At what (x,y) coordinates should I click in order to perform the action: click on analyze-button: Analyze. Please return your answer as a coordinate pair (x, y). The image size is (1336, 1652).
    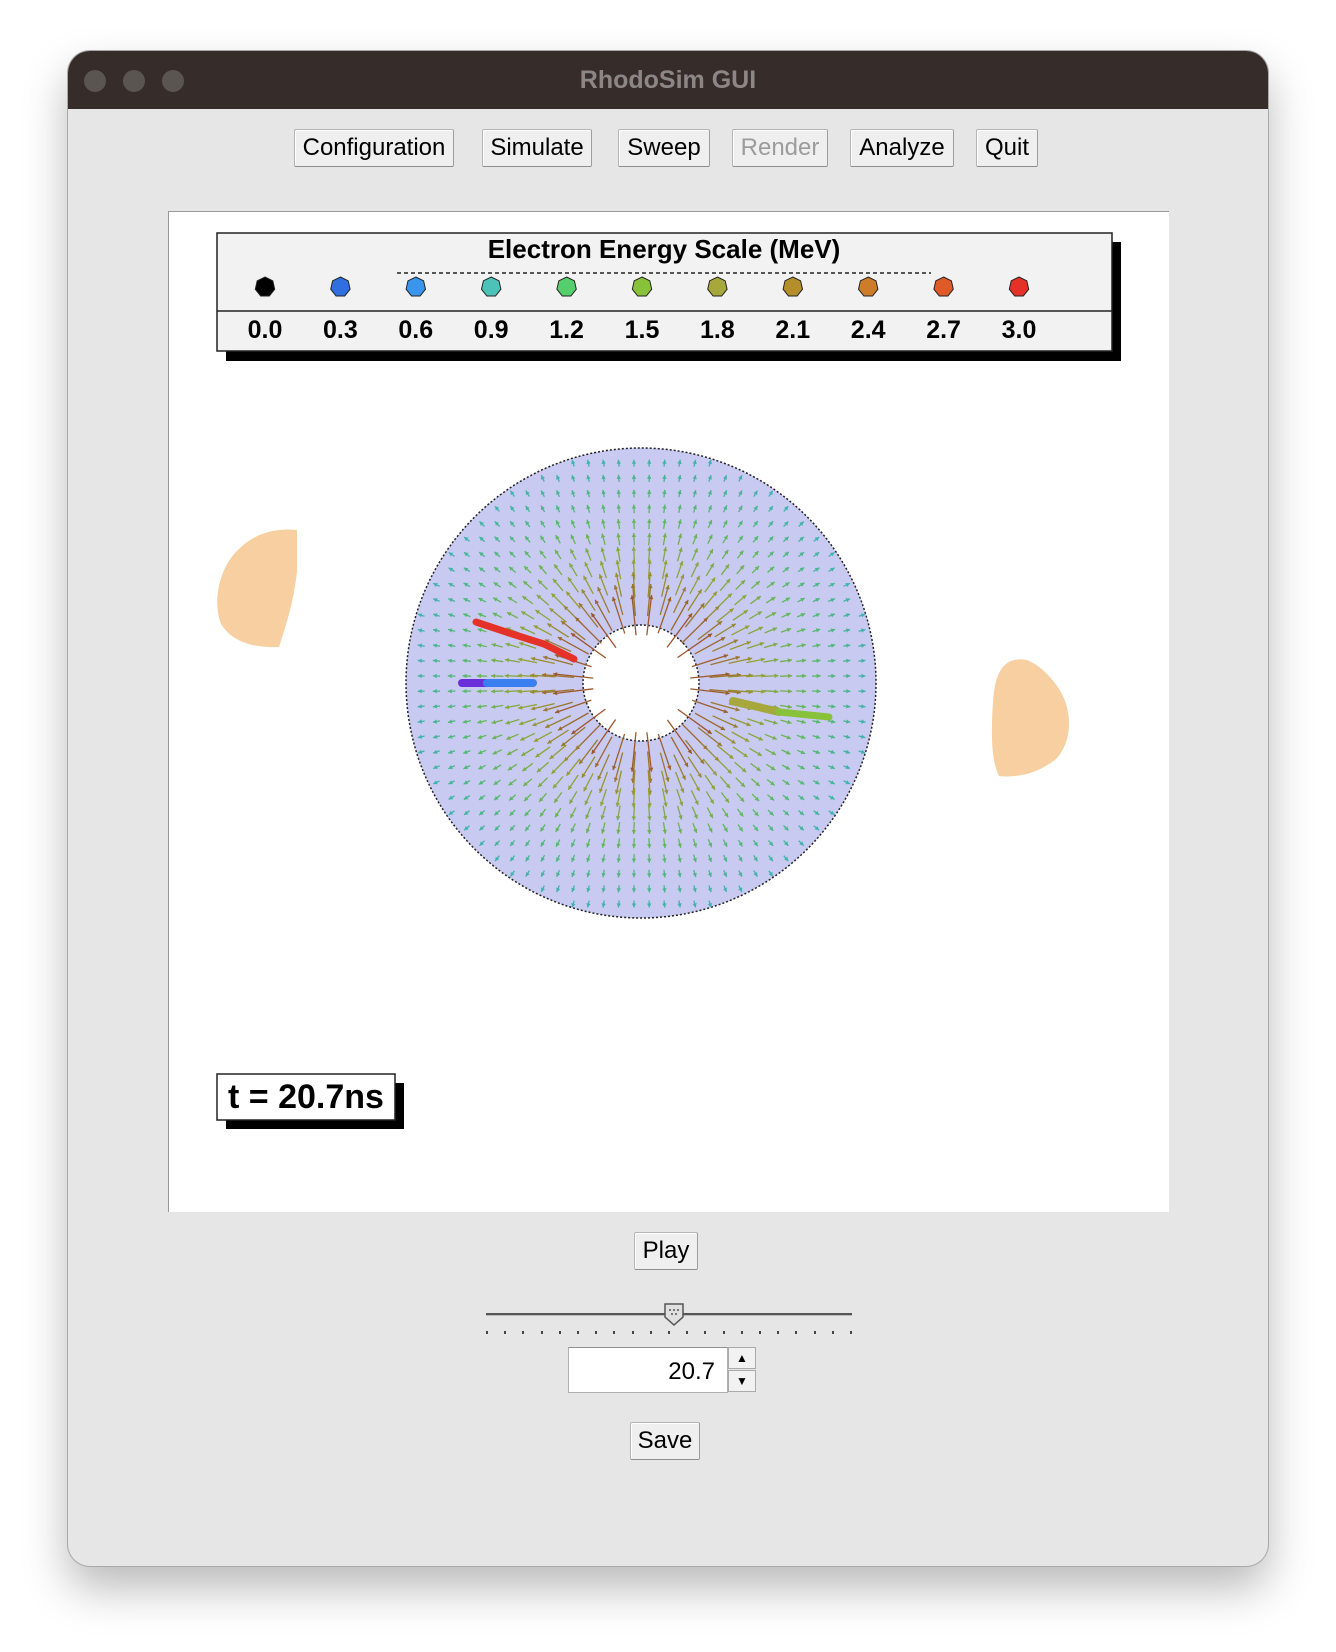
    Looking at the image, I should click on (902, 148).